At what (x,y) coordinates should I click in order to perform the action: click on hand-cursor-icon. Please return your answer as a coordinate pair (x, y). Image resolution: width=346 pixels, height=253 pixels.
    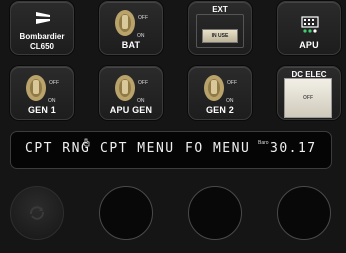
    Looking at the image, I should click on (86, 142).